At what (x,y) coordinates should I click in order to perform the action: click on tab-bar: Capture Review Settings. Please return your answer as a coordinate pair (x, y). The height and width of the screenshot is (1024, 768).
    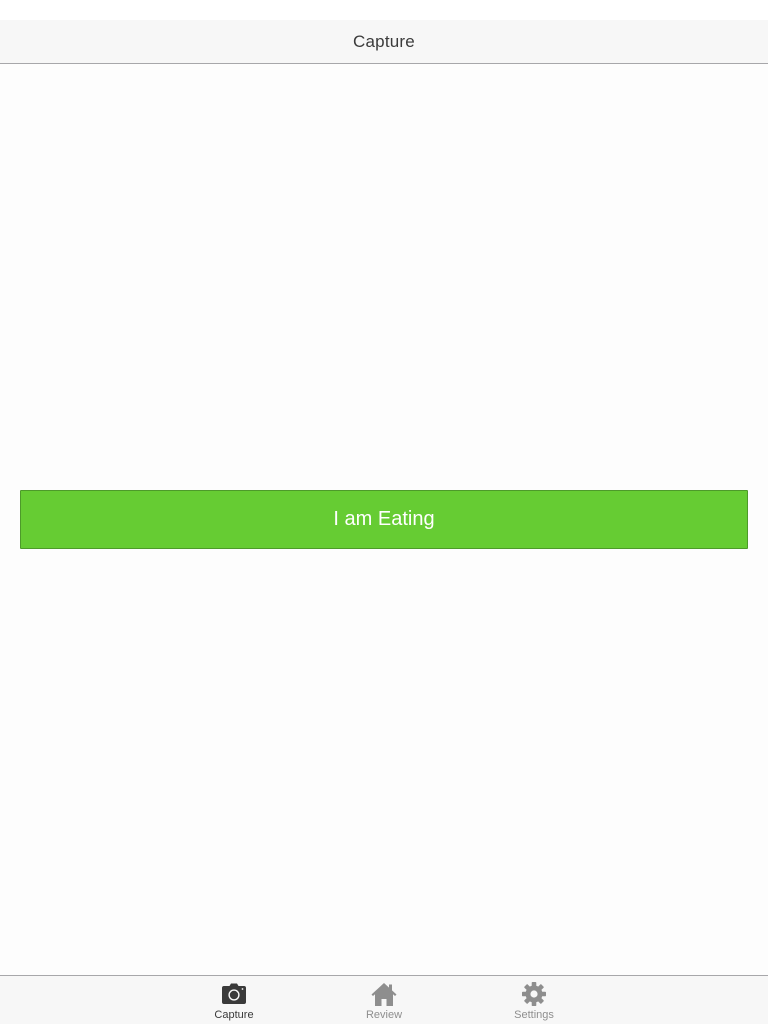
    Looking at the image, I should click on (384, 999).